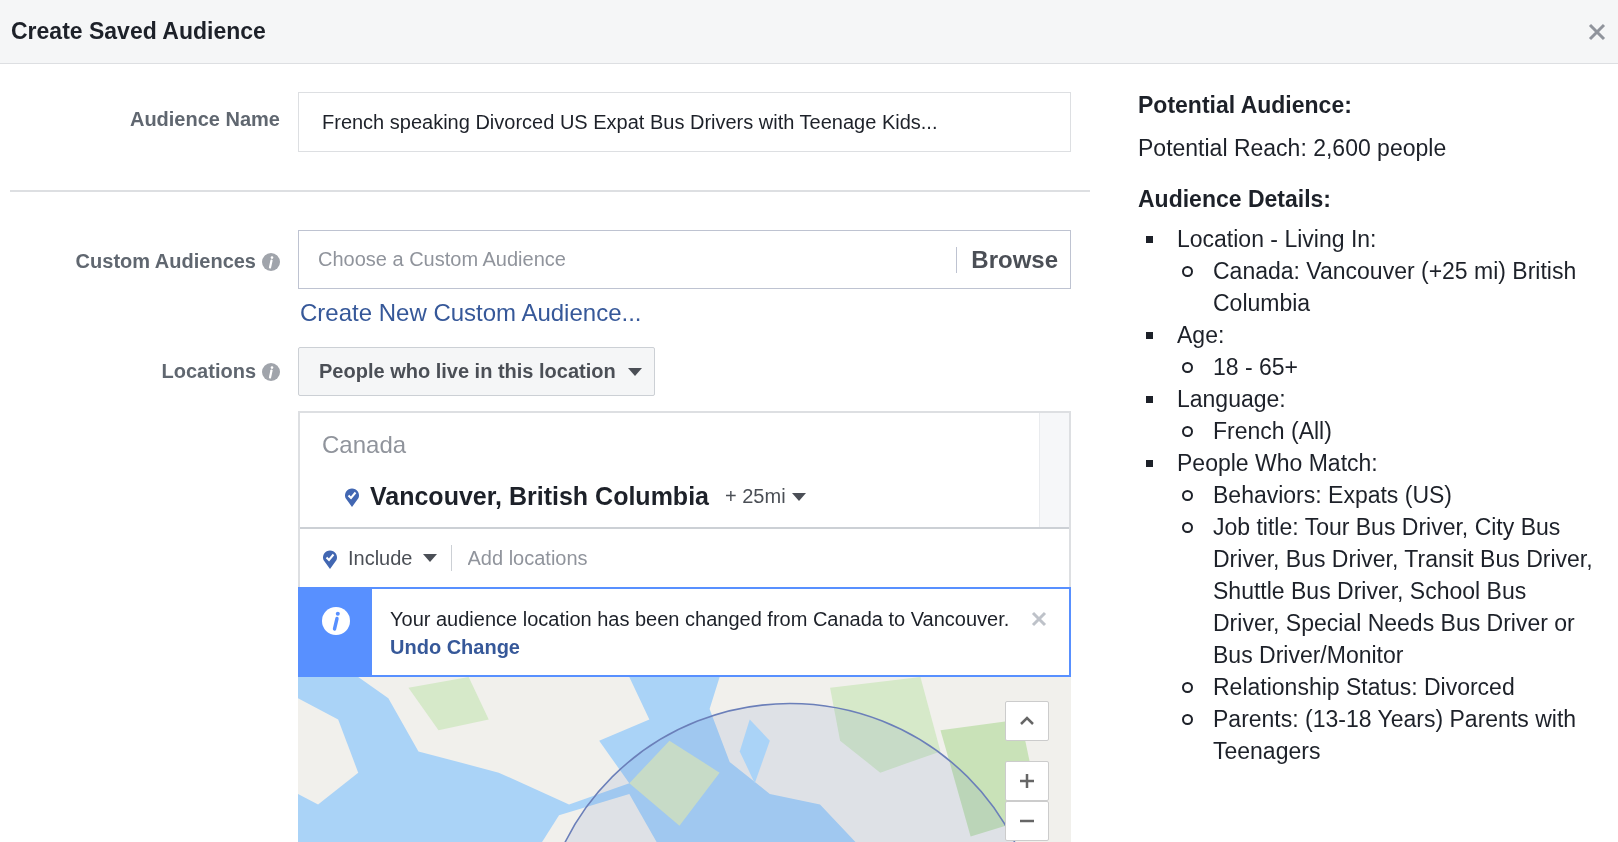  I want to click on plus-icon, so click(1027, 781).